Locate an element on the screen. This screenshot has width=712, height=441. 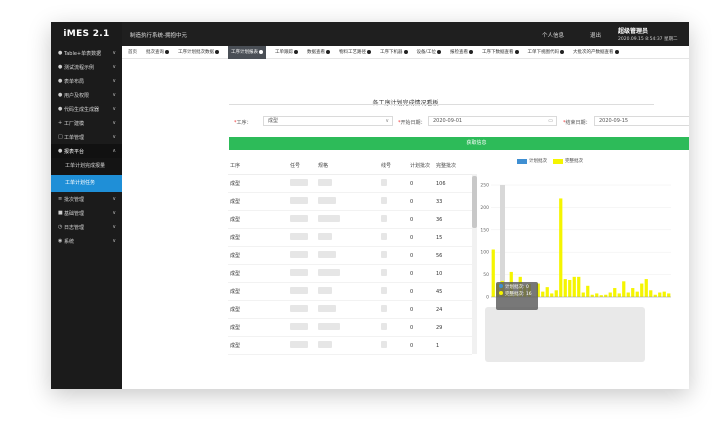
table-row: 成型 0 24 is located at coordinates (350, 310).